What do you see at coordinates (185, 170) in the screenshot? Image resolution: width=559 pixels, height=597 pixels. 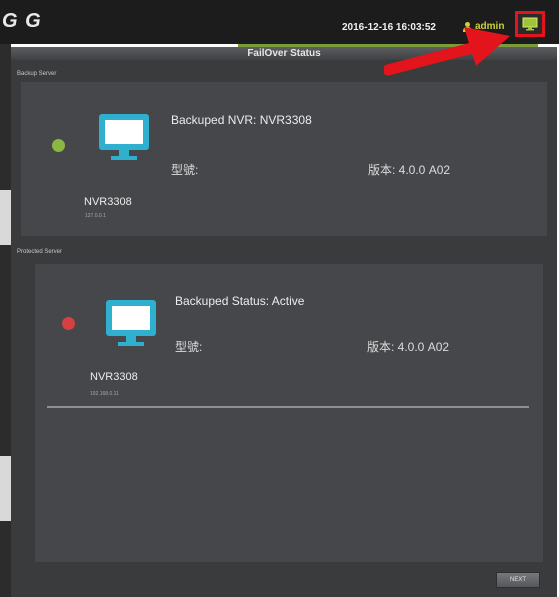 I see `backup-model-label: 型號:` at bounding box center [185, 170].